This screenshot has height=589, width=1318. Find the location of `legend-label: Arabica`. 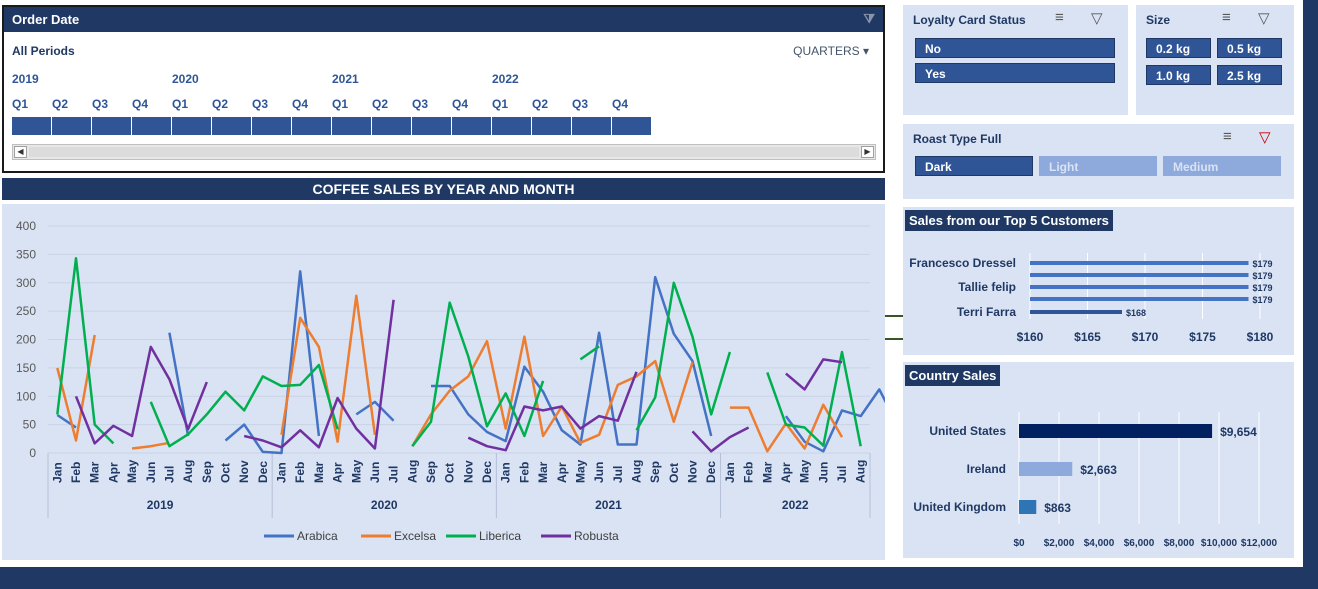

legend-label: Arabica is located at coordinates (317, 536).